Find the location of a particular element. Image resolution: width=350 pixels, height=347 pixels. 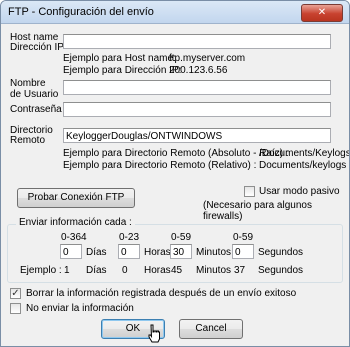

passive-mode-checkbox is located at coordinates (249, 191).